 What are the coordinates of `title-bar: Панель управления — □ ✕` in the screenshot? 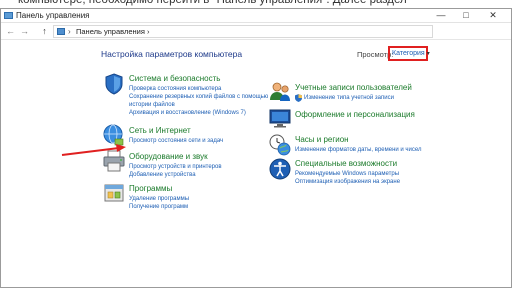 It's located at (256, 16).